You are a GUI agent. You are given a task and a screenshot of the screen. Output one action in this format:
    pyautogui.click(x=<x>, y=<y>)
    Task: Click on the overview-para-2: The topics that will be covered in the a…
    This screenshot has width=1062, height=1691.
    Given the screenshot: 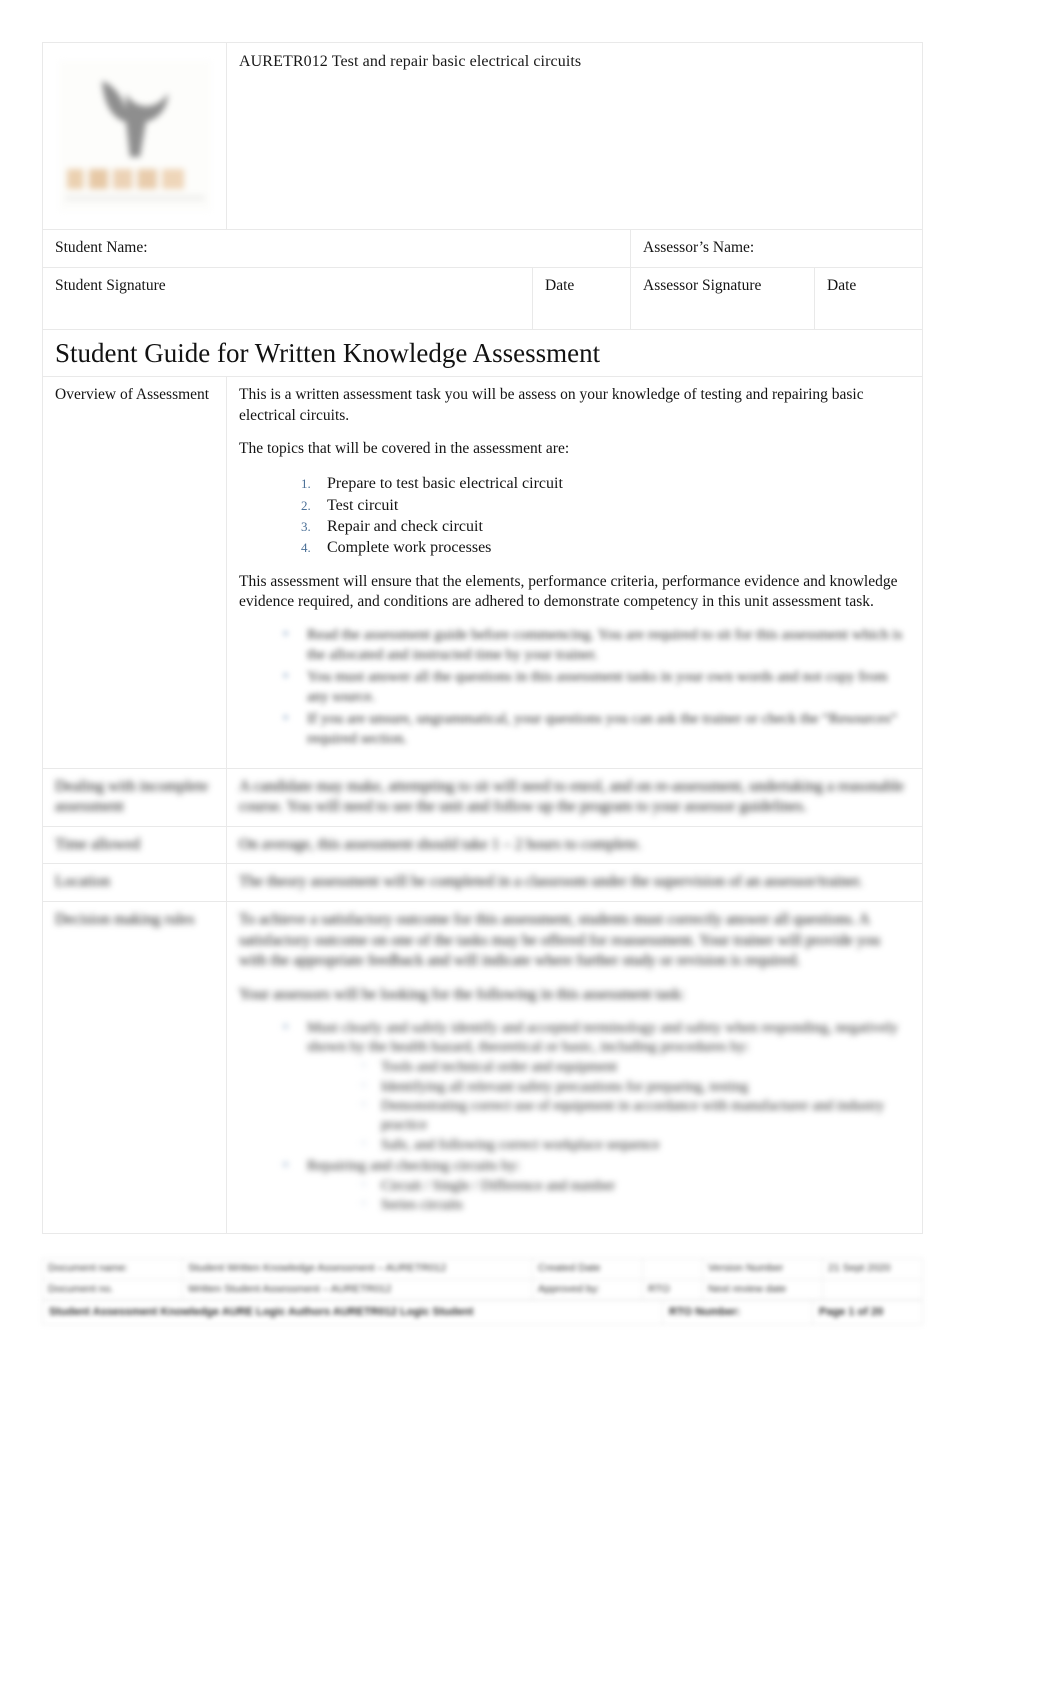 What is the action you would take?
    pyautogui.click(x=404, y=449)
    